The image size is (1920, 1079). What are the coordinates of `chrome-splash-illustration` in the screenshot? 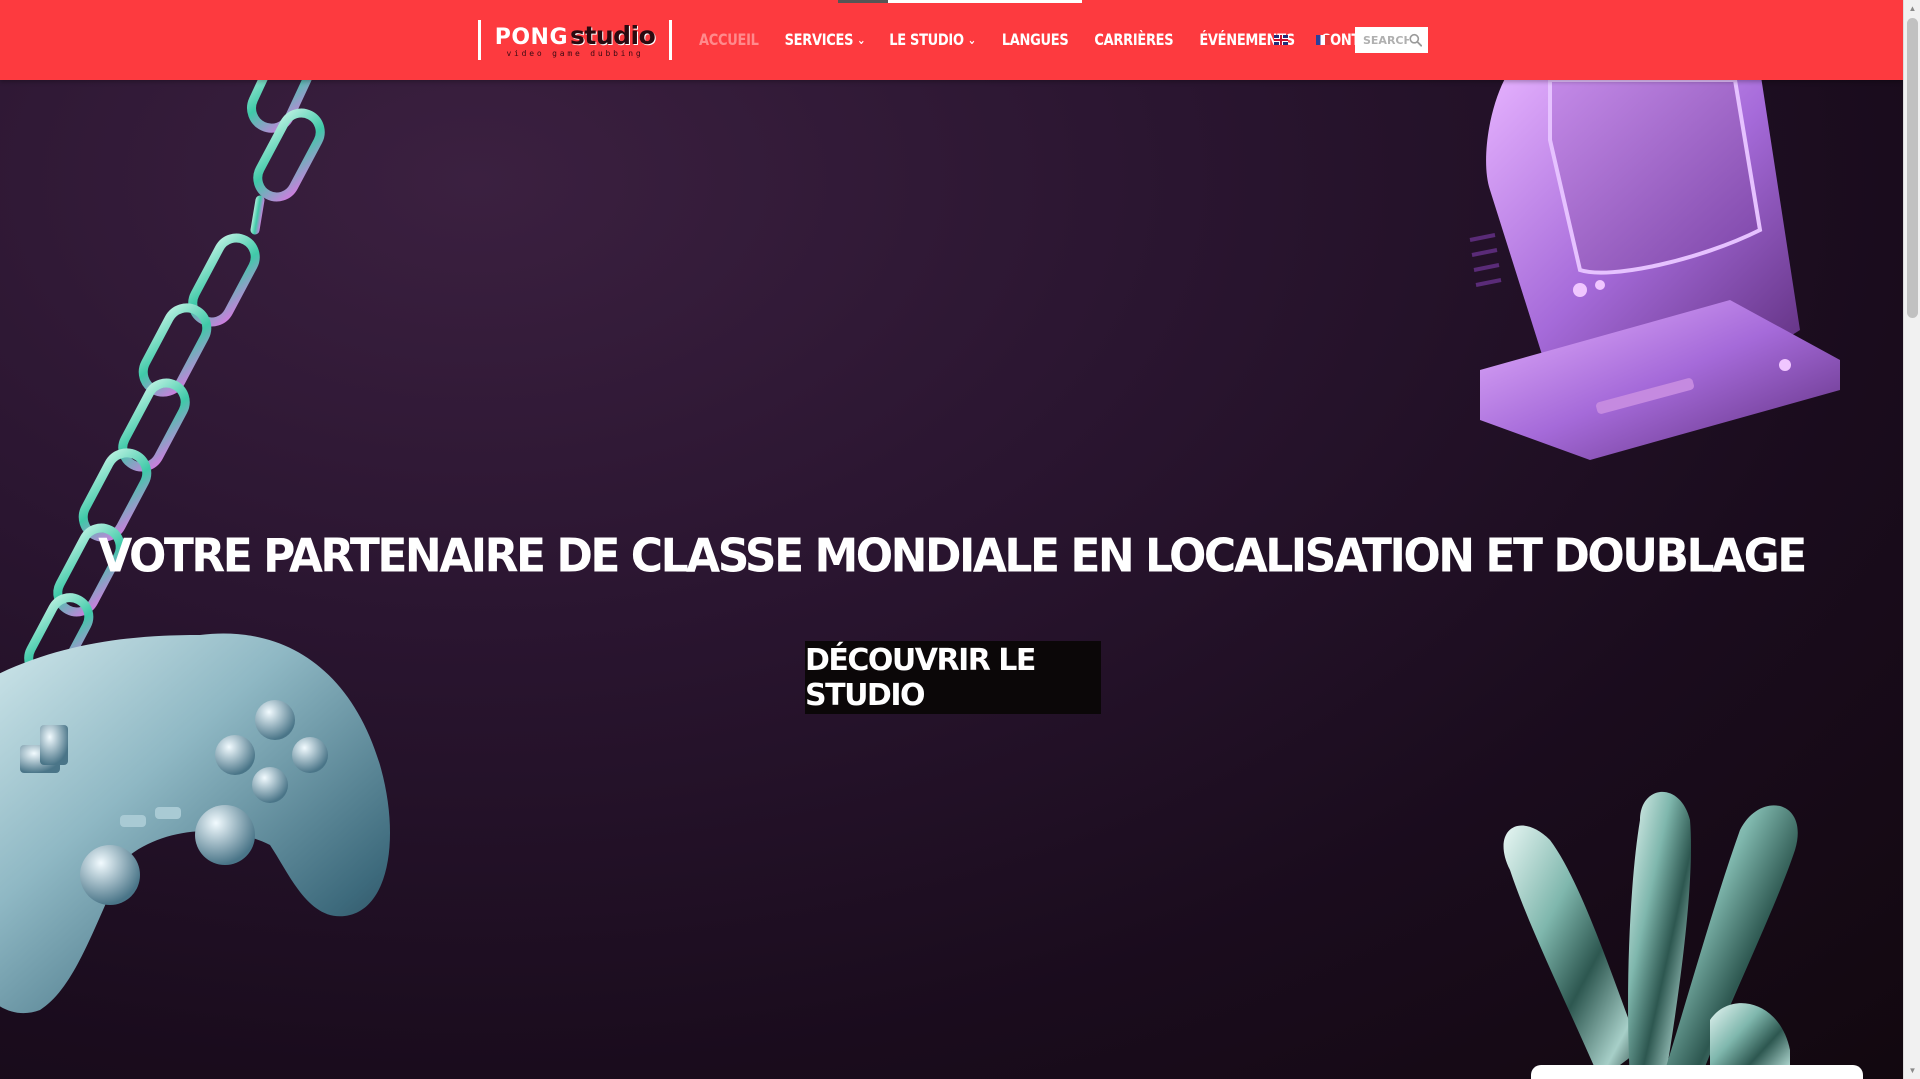 It's located at (1650, 935).